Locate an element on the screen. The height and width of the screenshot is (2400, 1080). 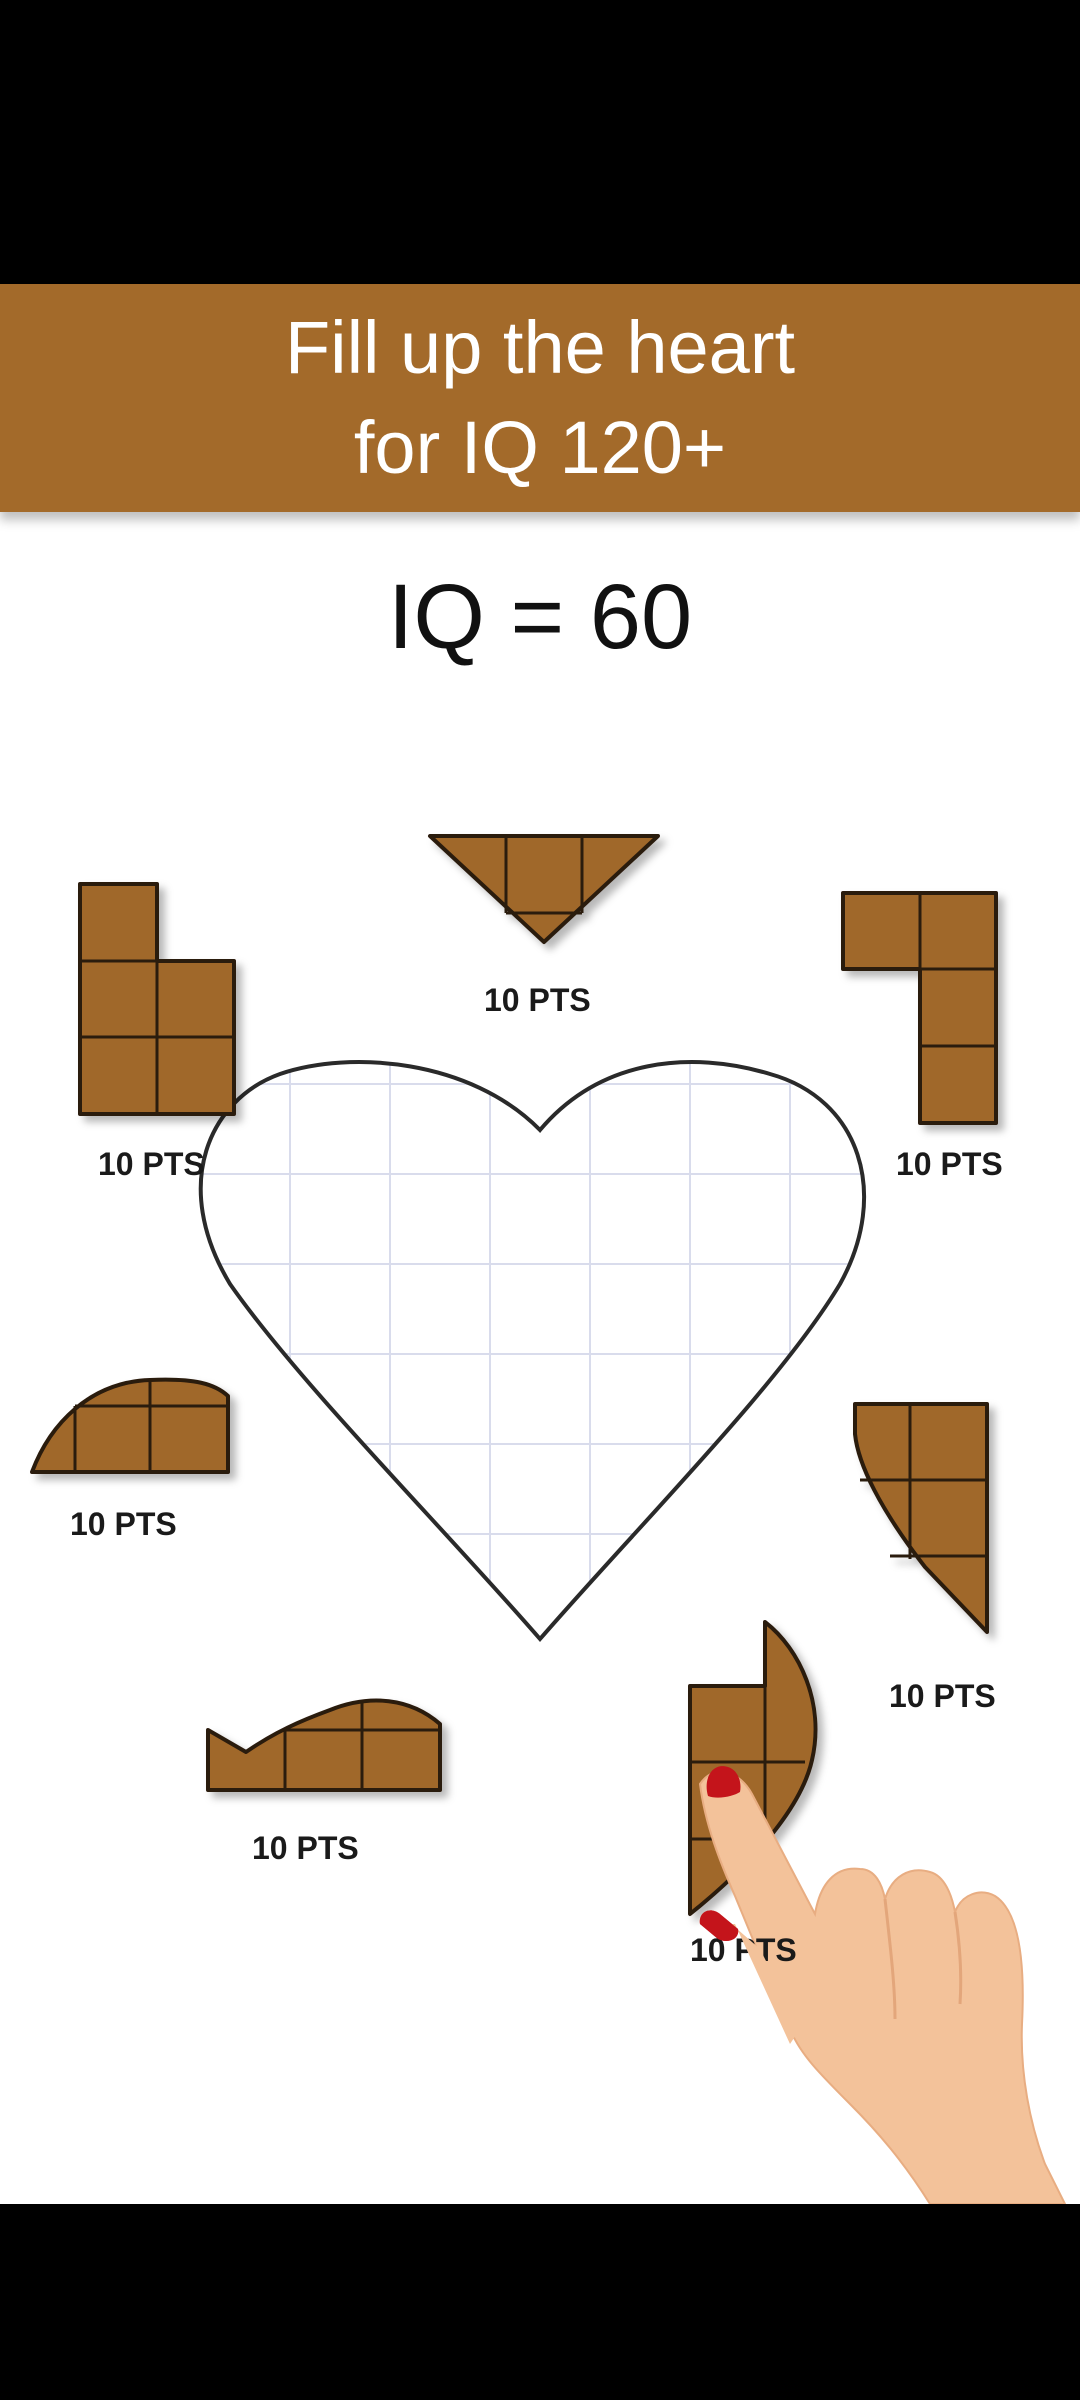
bottom-letterbox is located at coordinates (540, 2302).